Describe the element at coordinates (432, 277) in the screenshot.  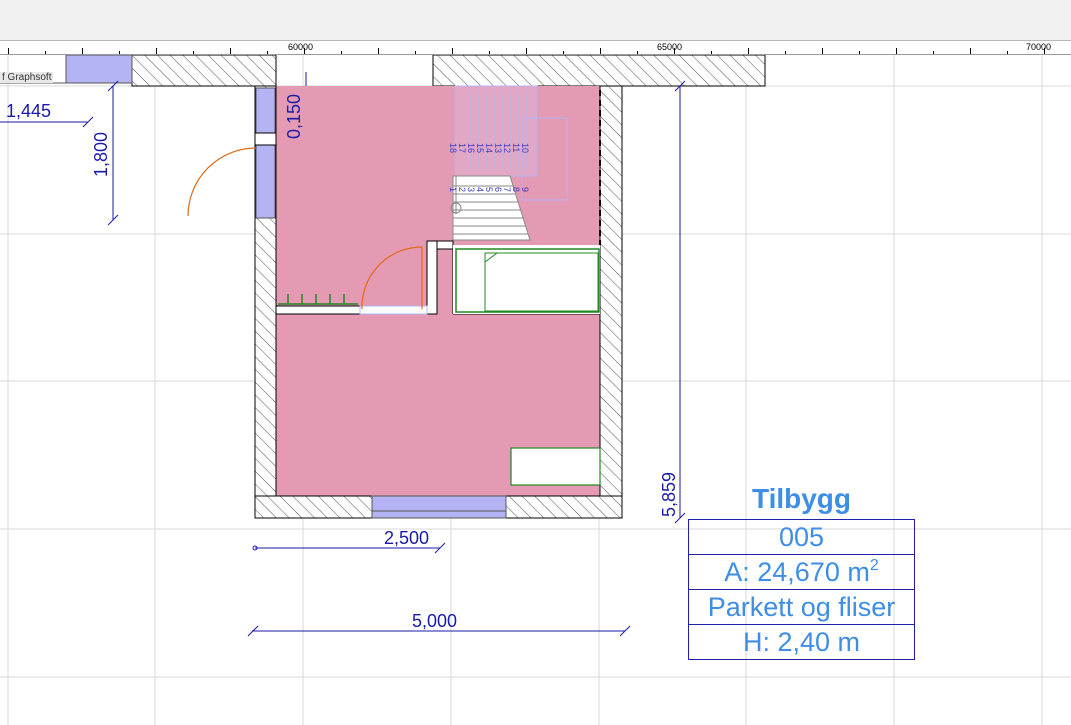
I see `partition-wall-vertical` at that location.